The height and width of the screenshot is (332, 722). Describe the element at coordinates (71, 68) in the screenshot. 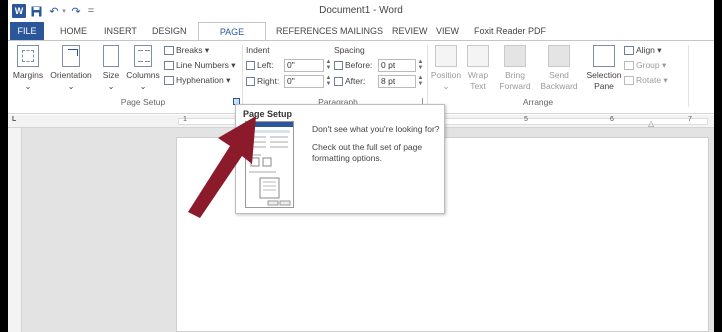

I see `orientation-button: Orientation ⌄` at that location.